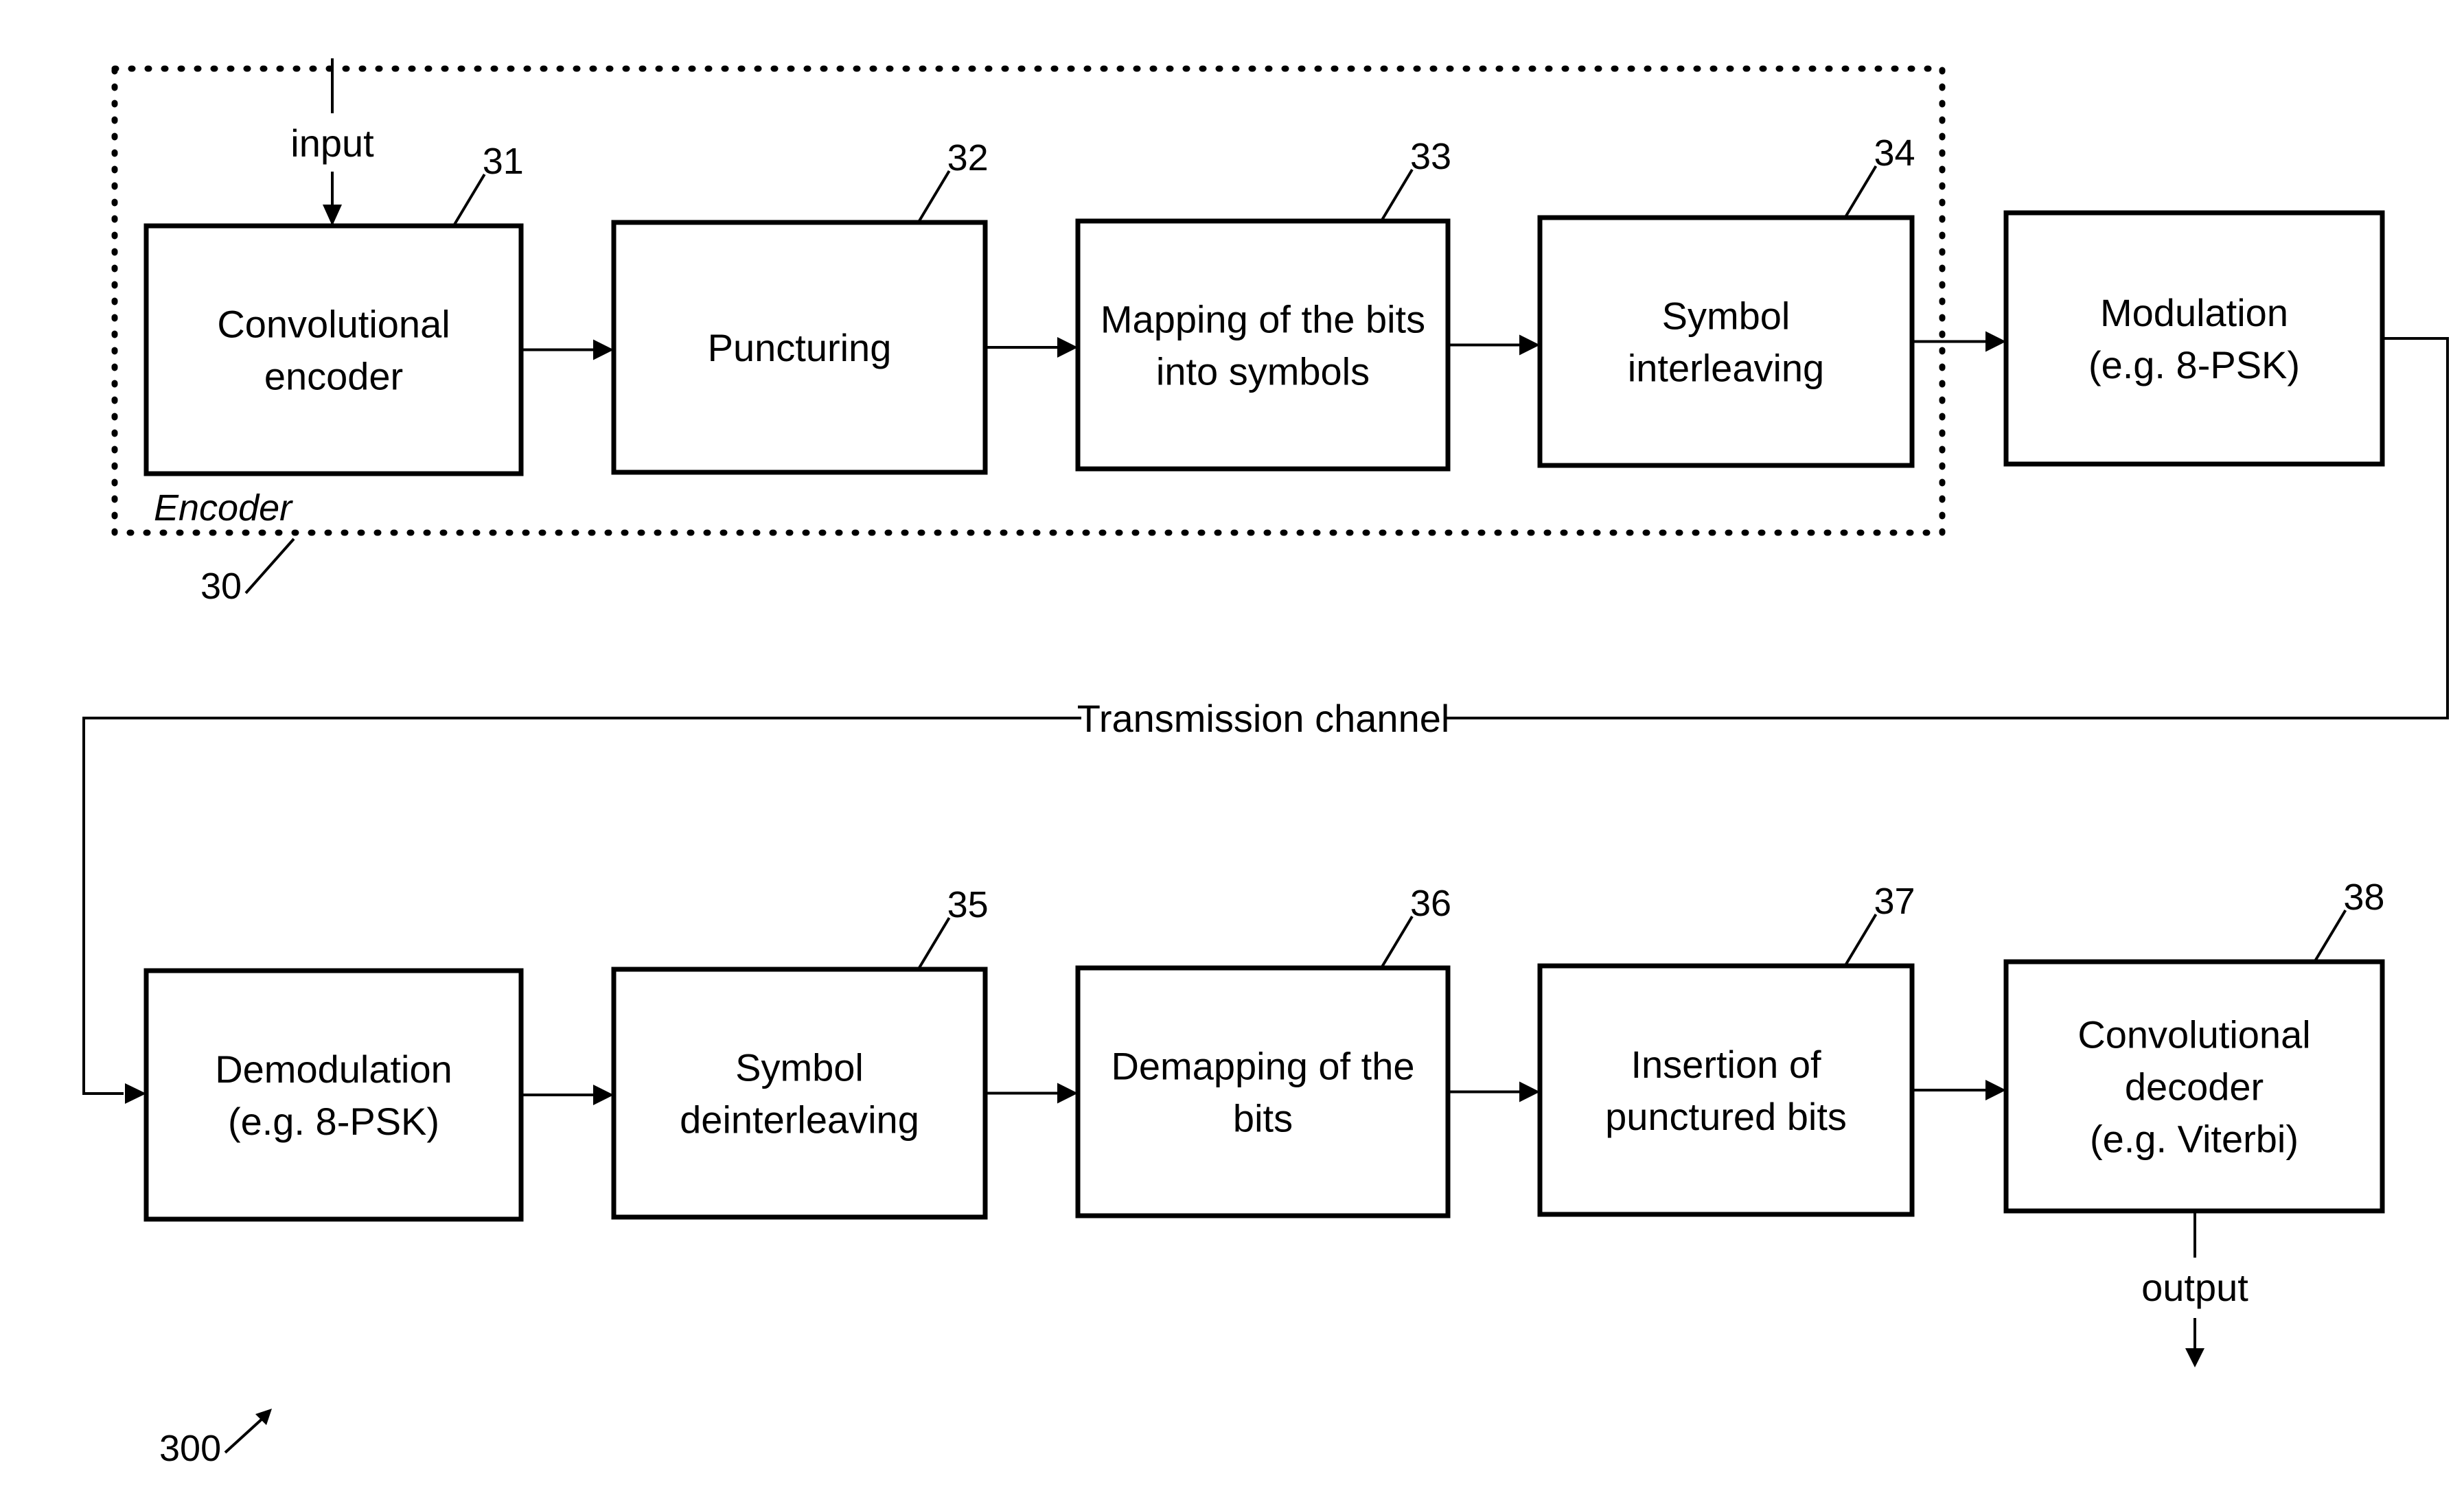  What do you see at coordinates (2363, 897) in the screenshot?
I see `reference-number: 38` at bounding box center [2363, 897].